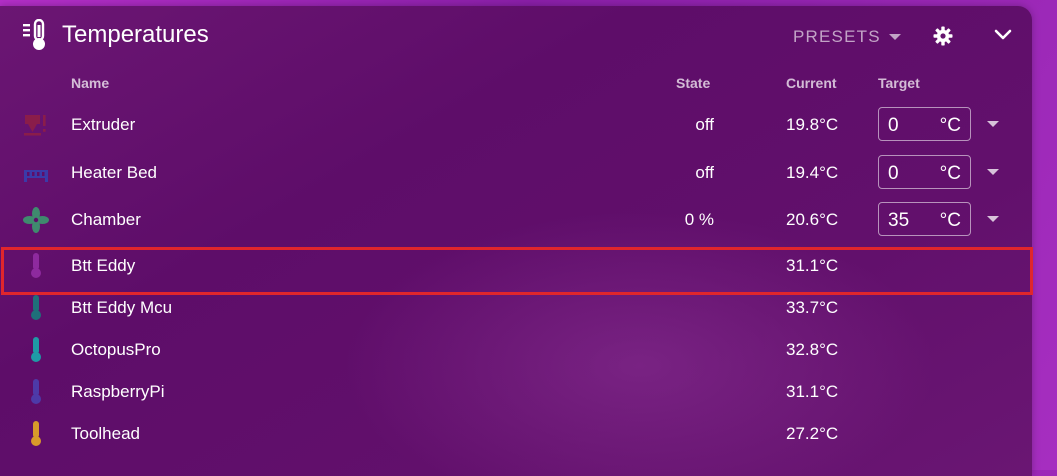 The width and height of the screenshot is (1057, 476). What do you see at coordinates (693, 83) in the screenshot?
I see `column-header-state: State` at bounding box center [693, 83].